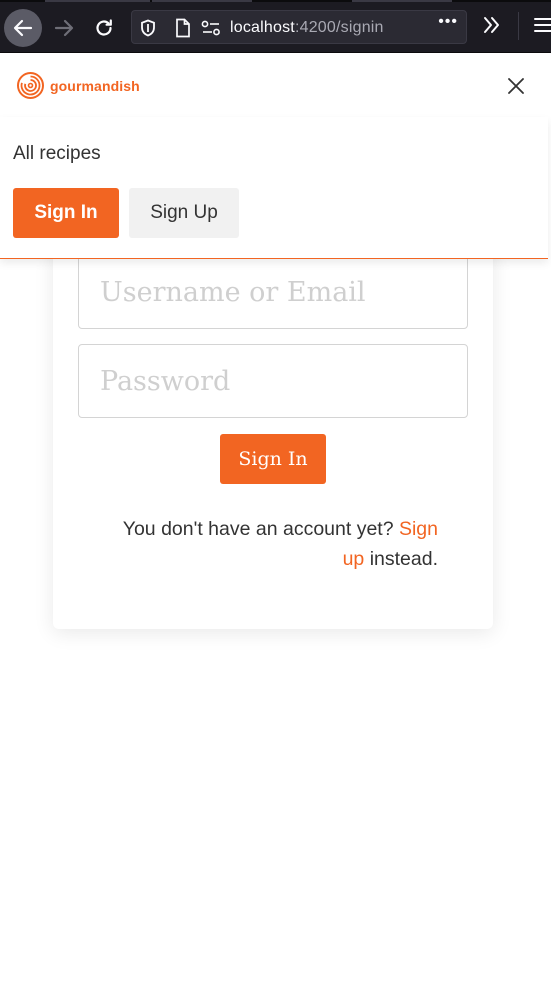  What do you see at coordinates (401, 559) in the screenshot?
I see `signup-prompt-suffix: instead.` at bounding box center [401, 559].